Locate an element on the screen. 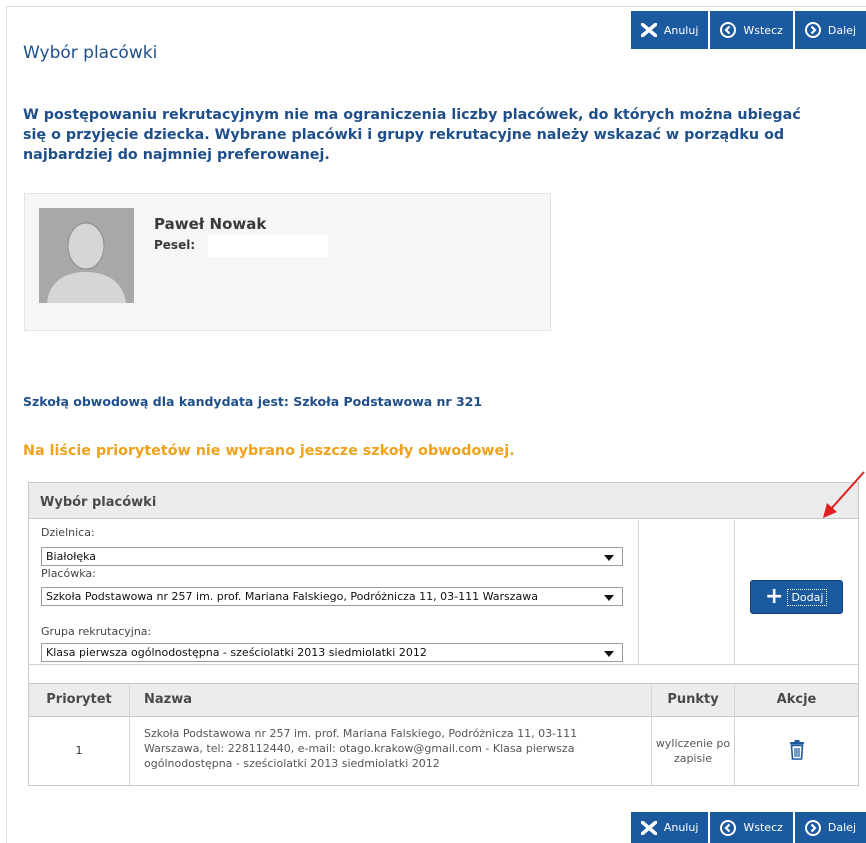  candidate-card: Paweł Nowak Pesel: is located at coordinates (287, 262).